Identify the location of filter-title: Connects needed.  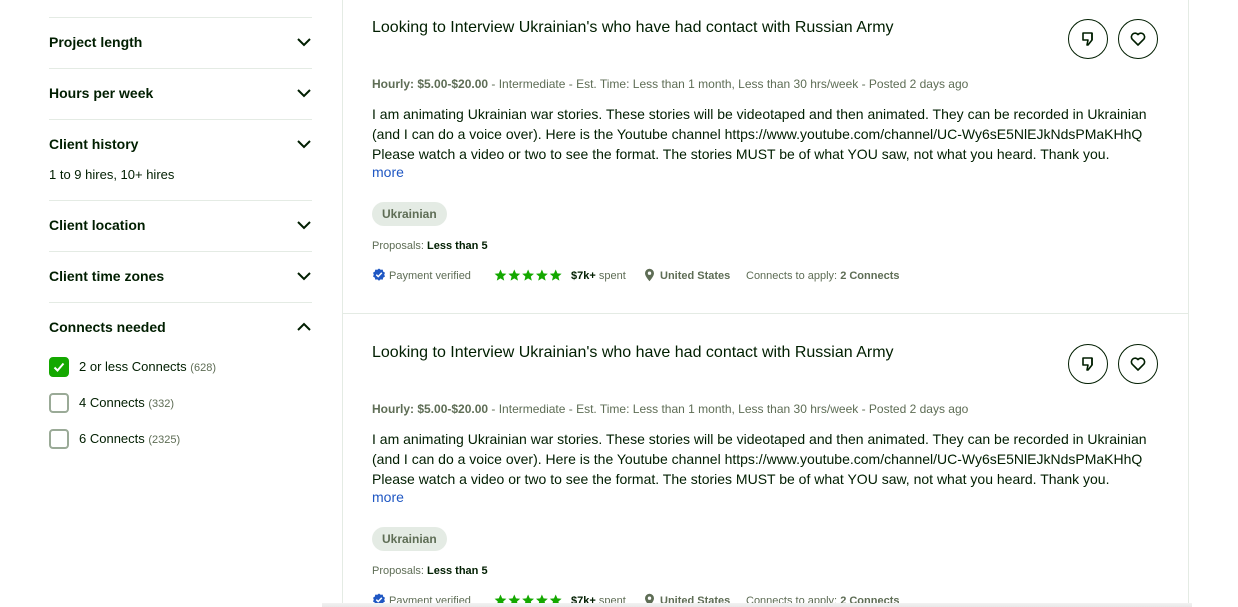
(107, 327).